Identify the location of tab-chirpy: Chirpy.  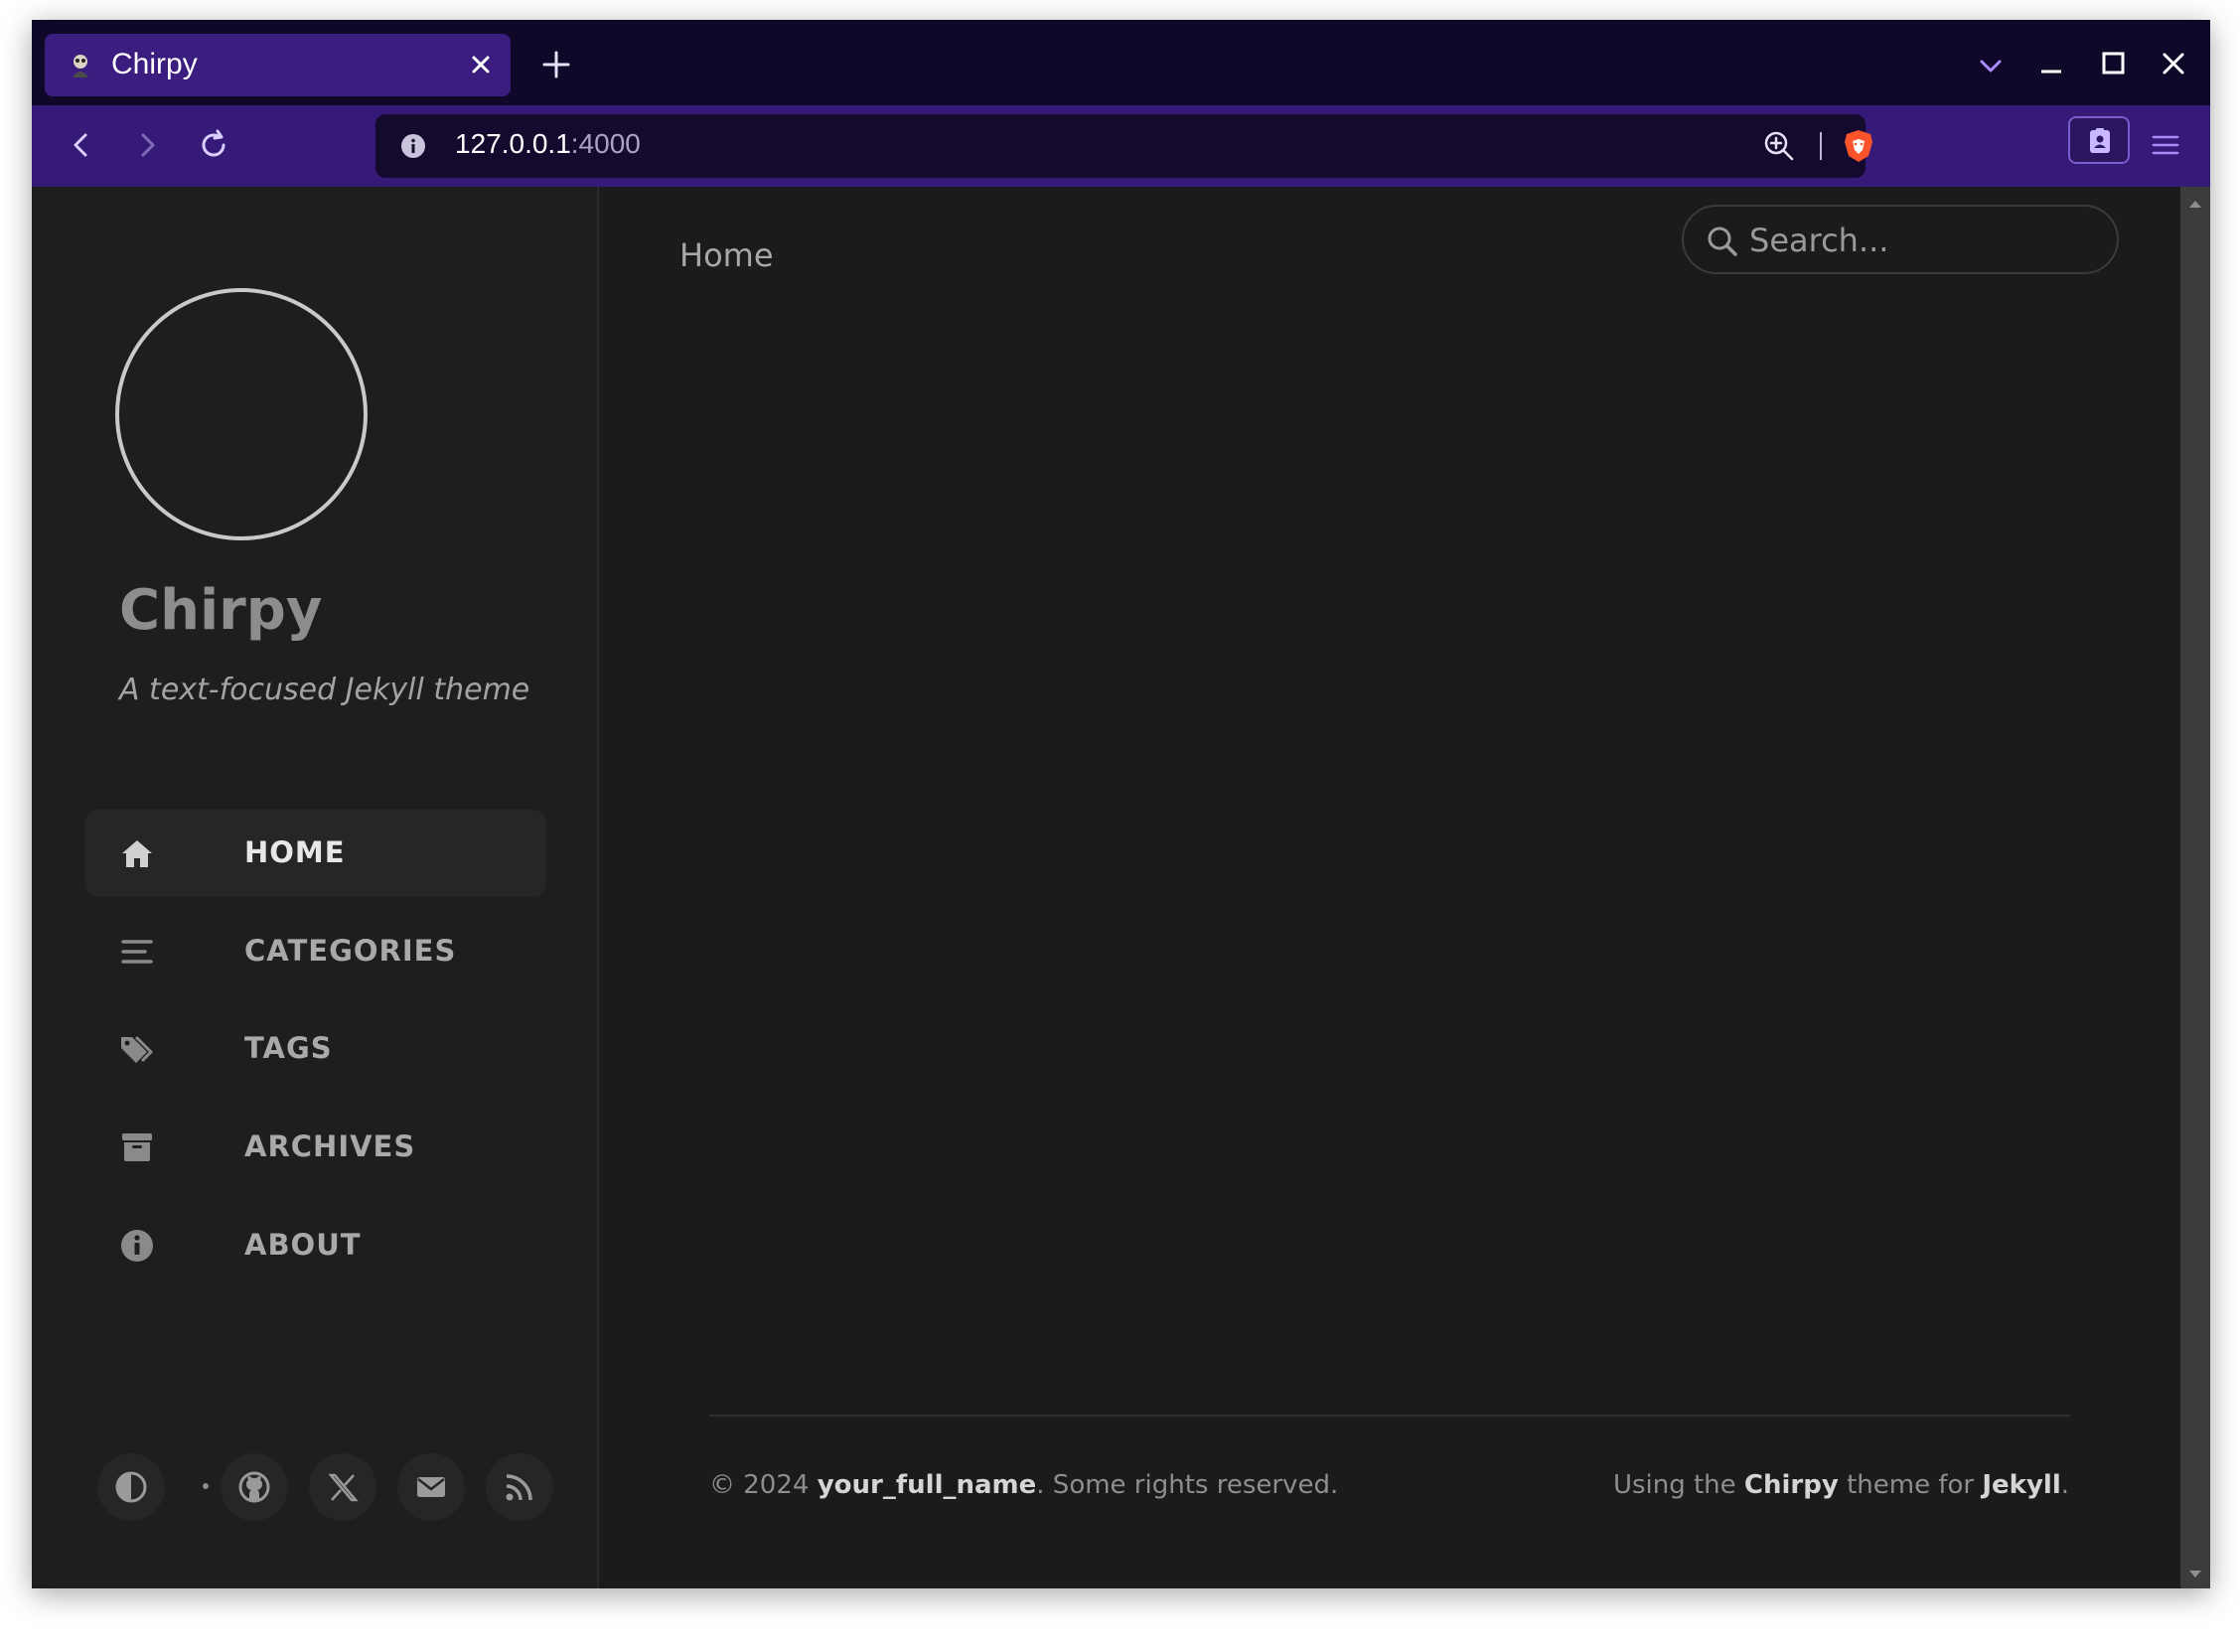
(278, 65).